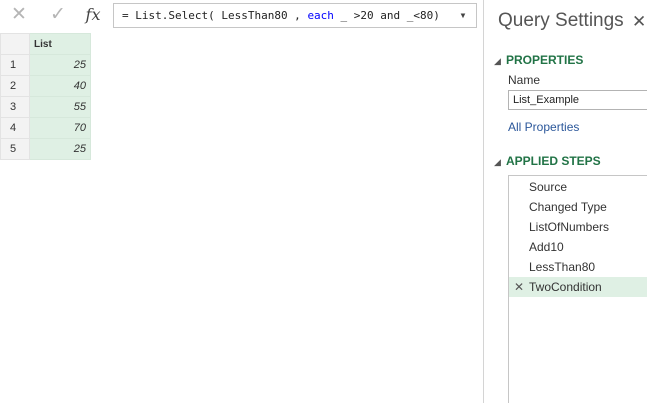 The image size is (647, 403). Describe the element at coordinates (19, 15) in the screenshot. I see `cancel-icon: ✕` at that location.